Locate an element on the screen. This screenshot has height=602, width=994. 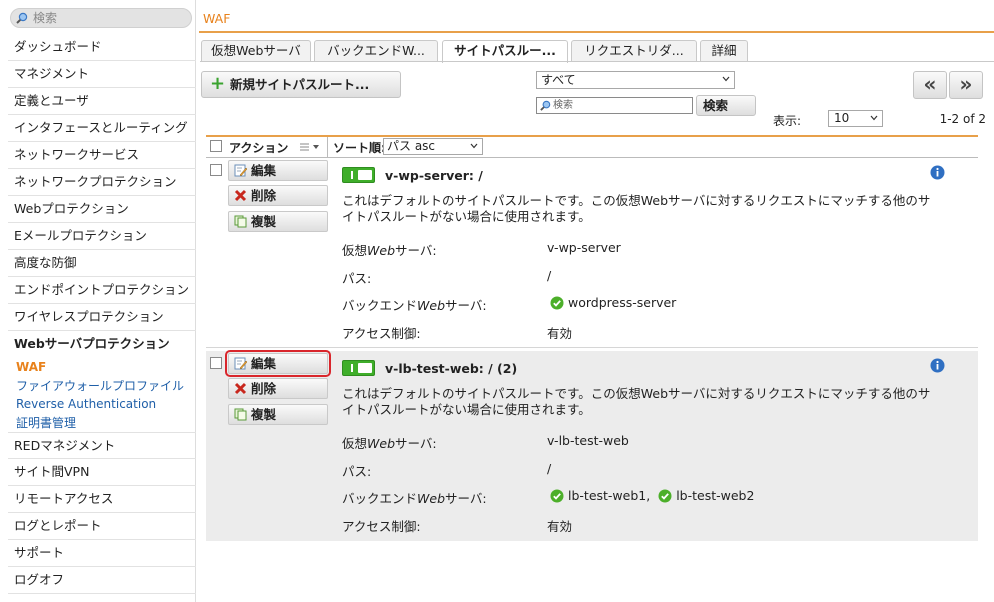
sidebar-item-support: サポート is located at coordinates (102, 553).